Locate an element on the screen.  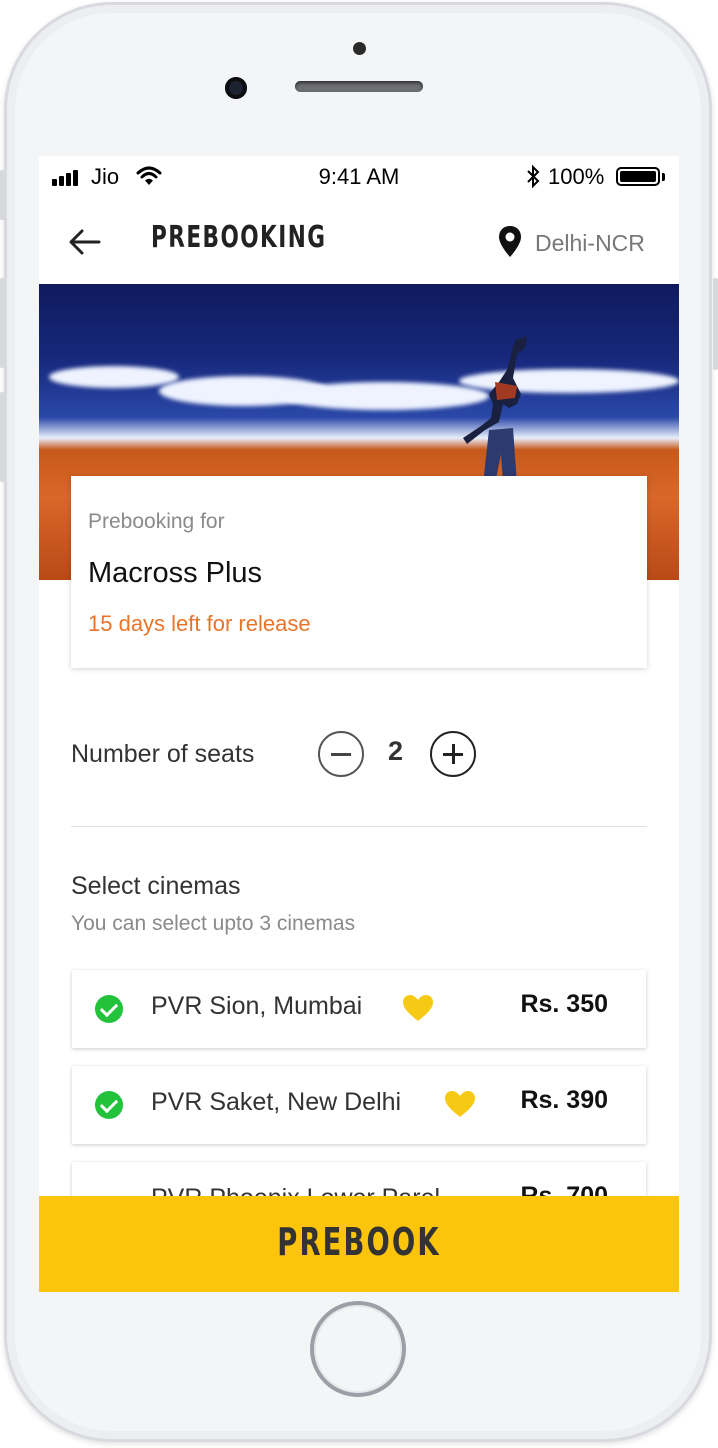
cinema-item: PVR Sion, Mumbai Rs. 350 is located at coordinates (359, 1009).